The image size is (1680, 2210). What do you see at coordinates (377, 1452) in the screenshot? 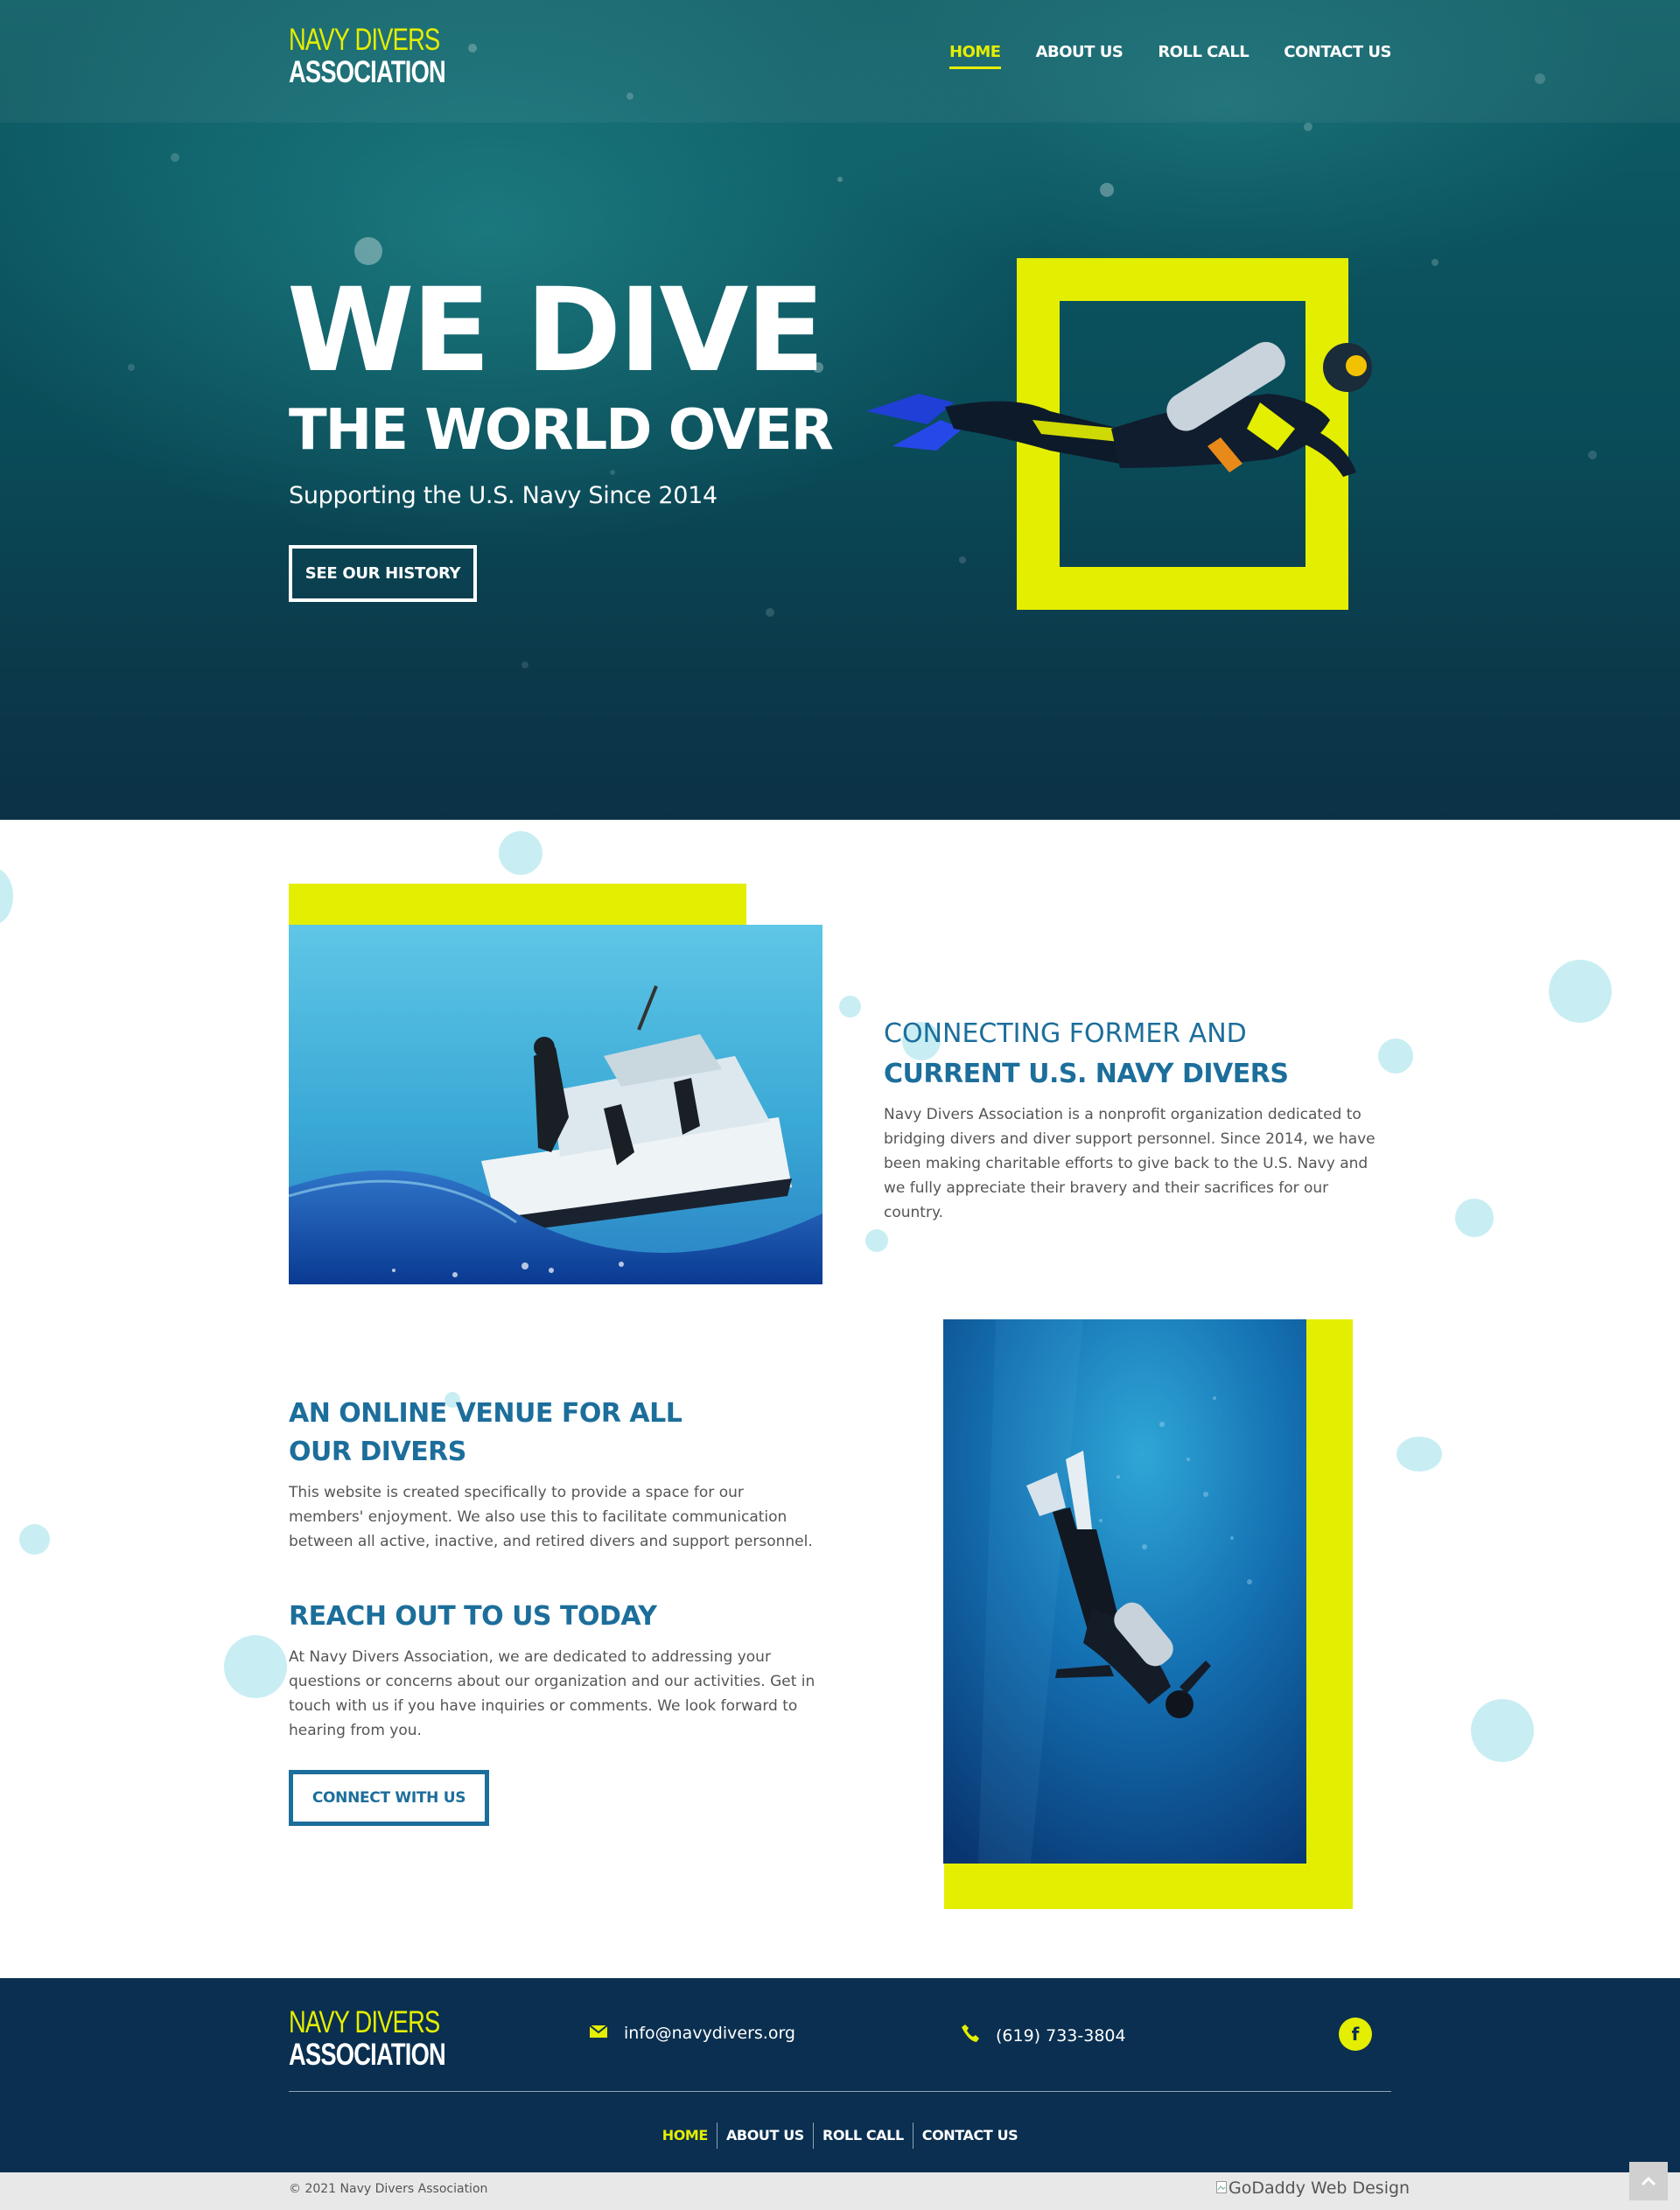
I see `online-venue-title-line-2: OUR DIVERS` at bounding box center [377, 1452].